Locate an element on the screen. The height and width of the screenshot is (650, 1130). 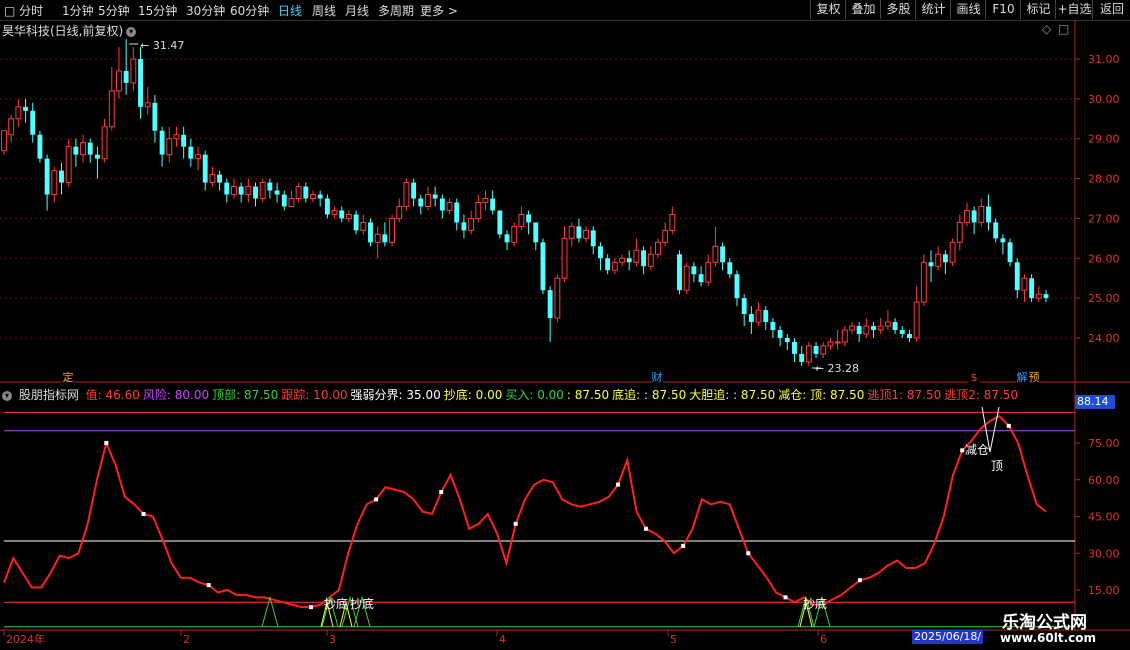
high-label: ← 31.47 is located at coordinates (162, 45).